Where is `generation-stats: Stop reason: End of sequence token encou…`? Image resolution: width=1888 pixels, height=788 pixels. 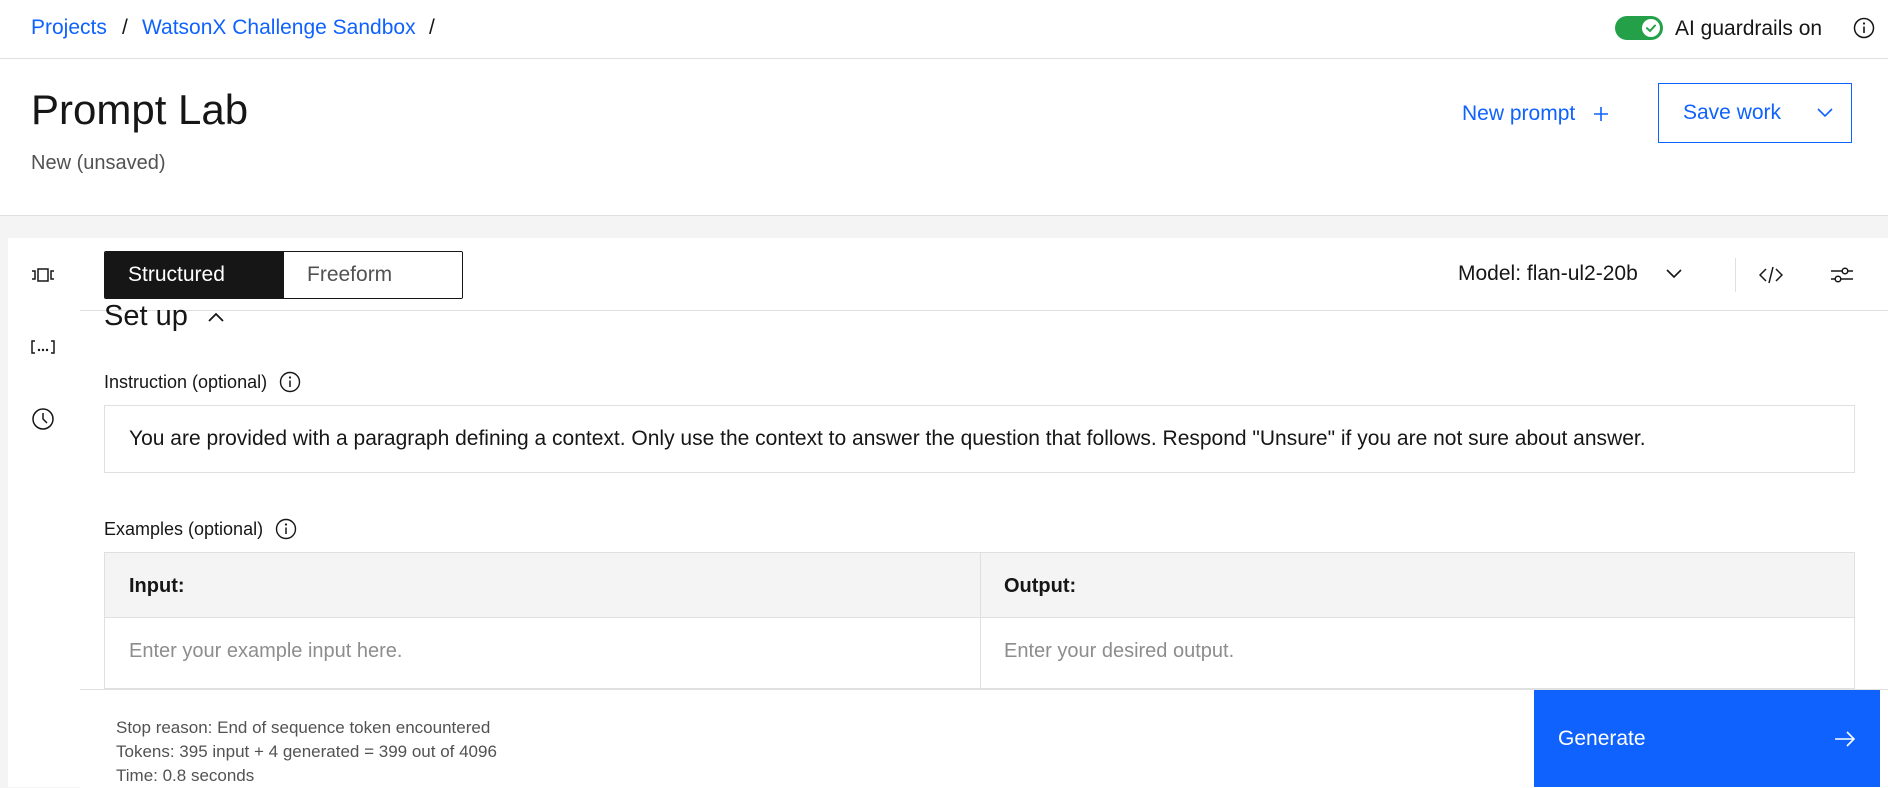
generation-stats: Stop reason: End of sequence token encou… is located at coordinates (306, 752).